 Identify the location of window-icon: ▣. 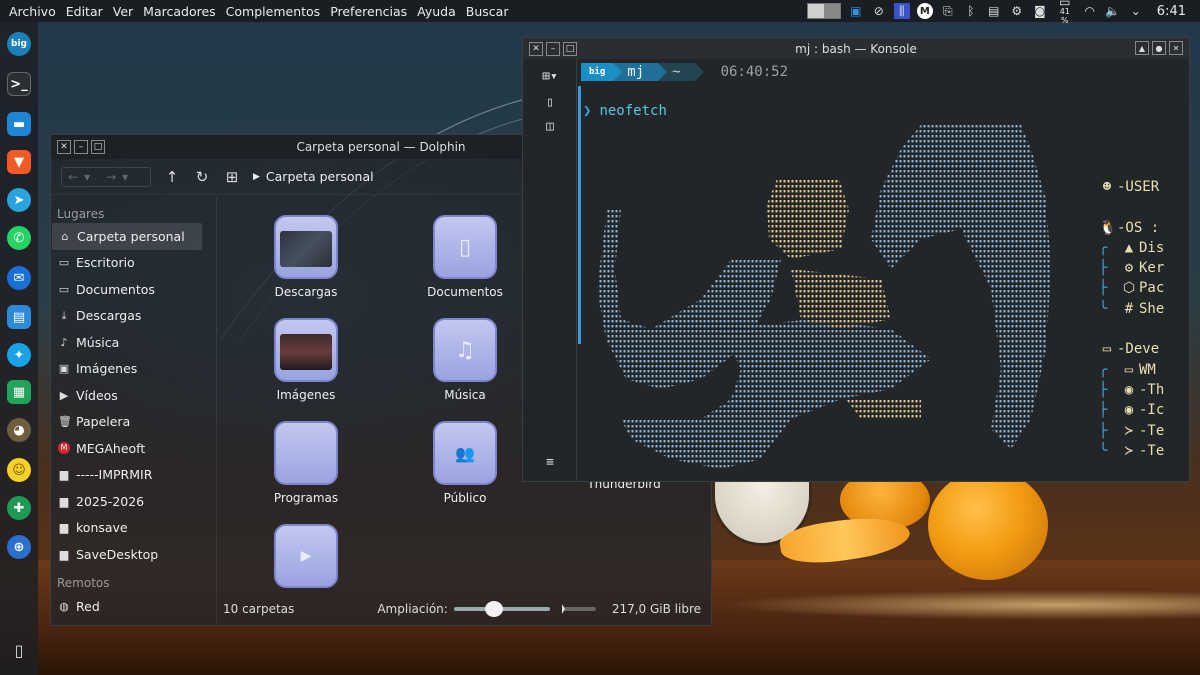
(856, 11).